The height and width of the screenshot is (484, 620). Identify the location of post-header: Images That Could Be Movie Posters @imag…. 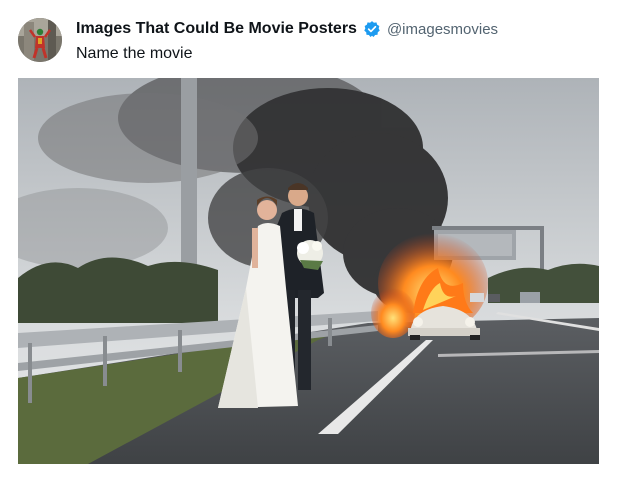
(342, 29).